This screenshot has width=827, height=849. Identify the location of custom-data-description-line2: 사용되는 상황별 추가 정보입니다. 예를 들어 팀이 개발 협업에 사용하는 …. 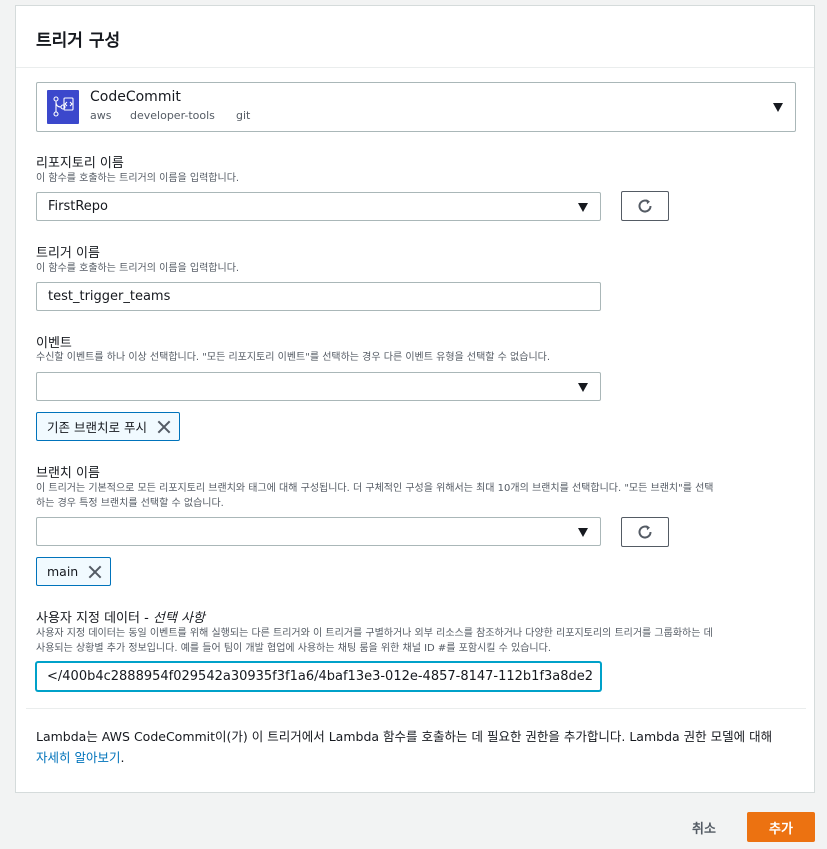
(294, 648).